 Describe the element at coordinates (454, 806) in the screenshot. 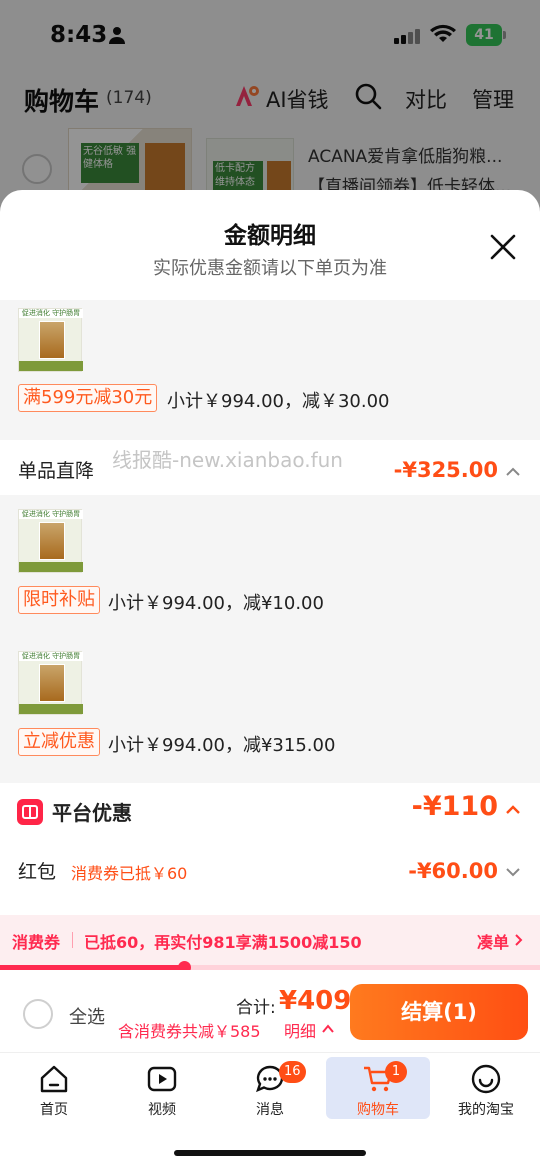

I see `platform-discount-amount: -¥110` at that location.